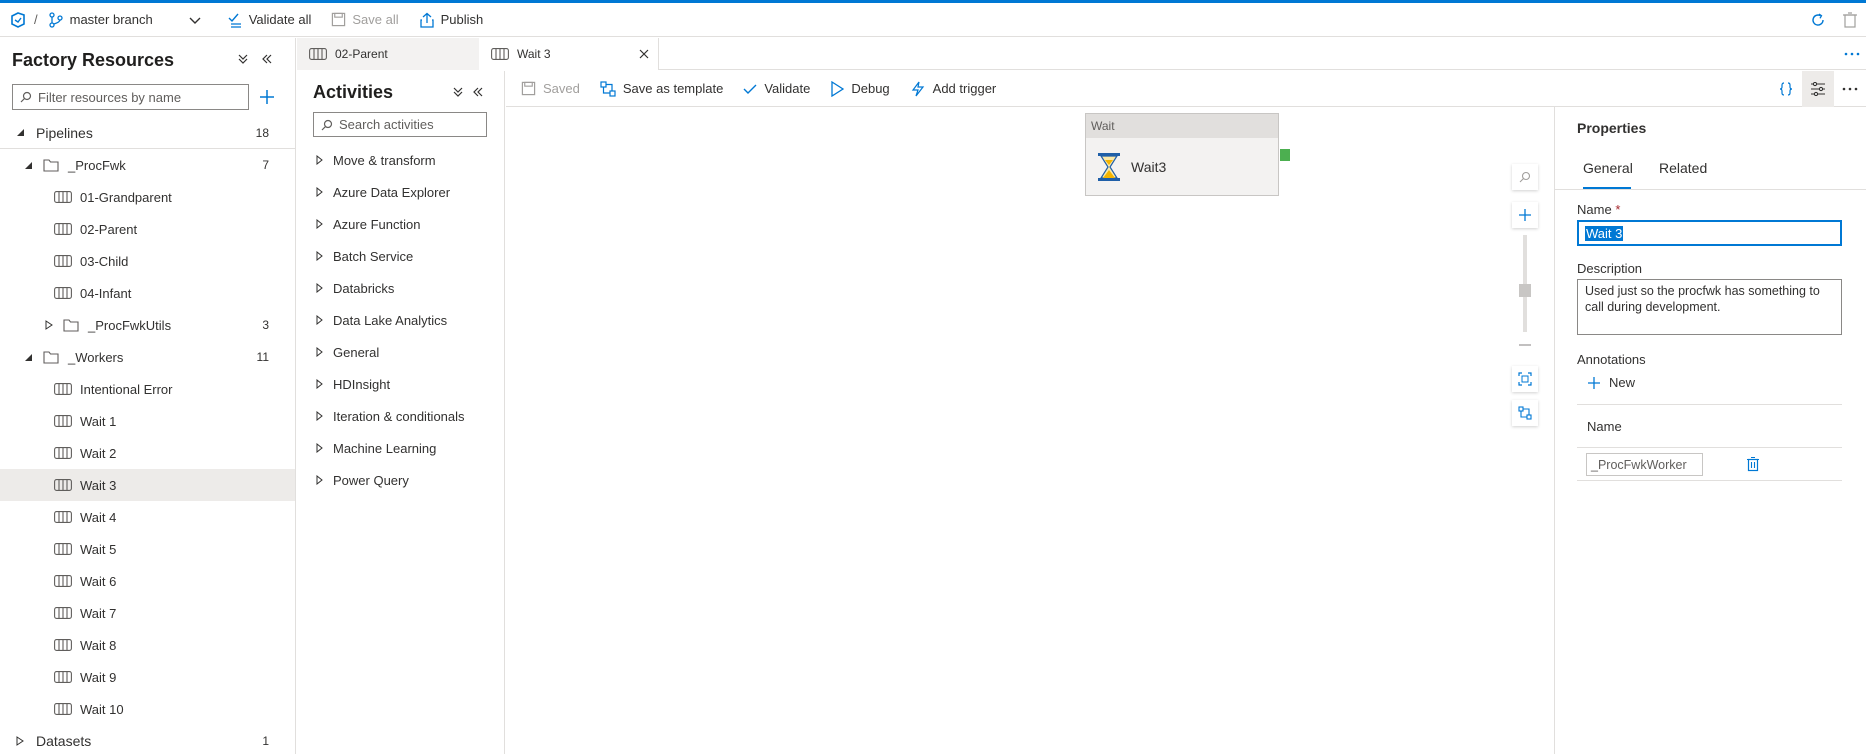 The height and width of the screenshot is (754, 1866). I want to click on pipeline-item: 03-Child, so click(147, 261).